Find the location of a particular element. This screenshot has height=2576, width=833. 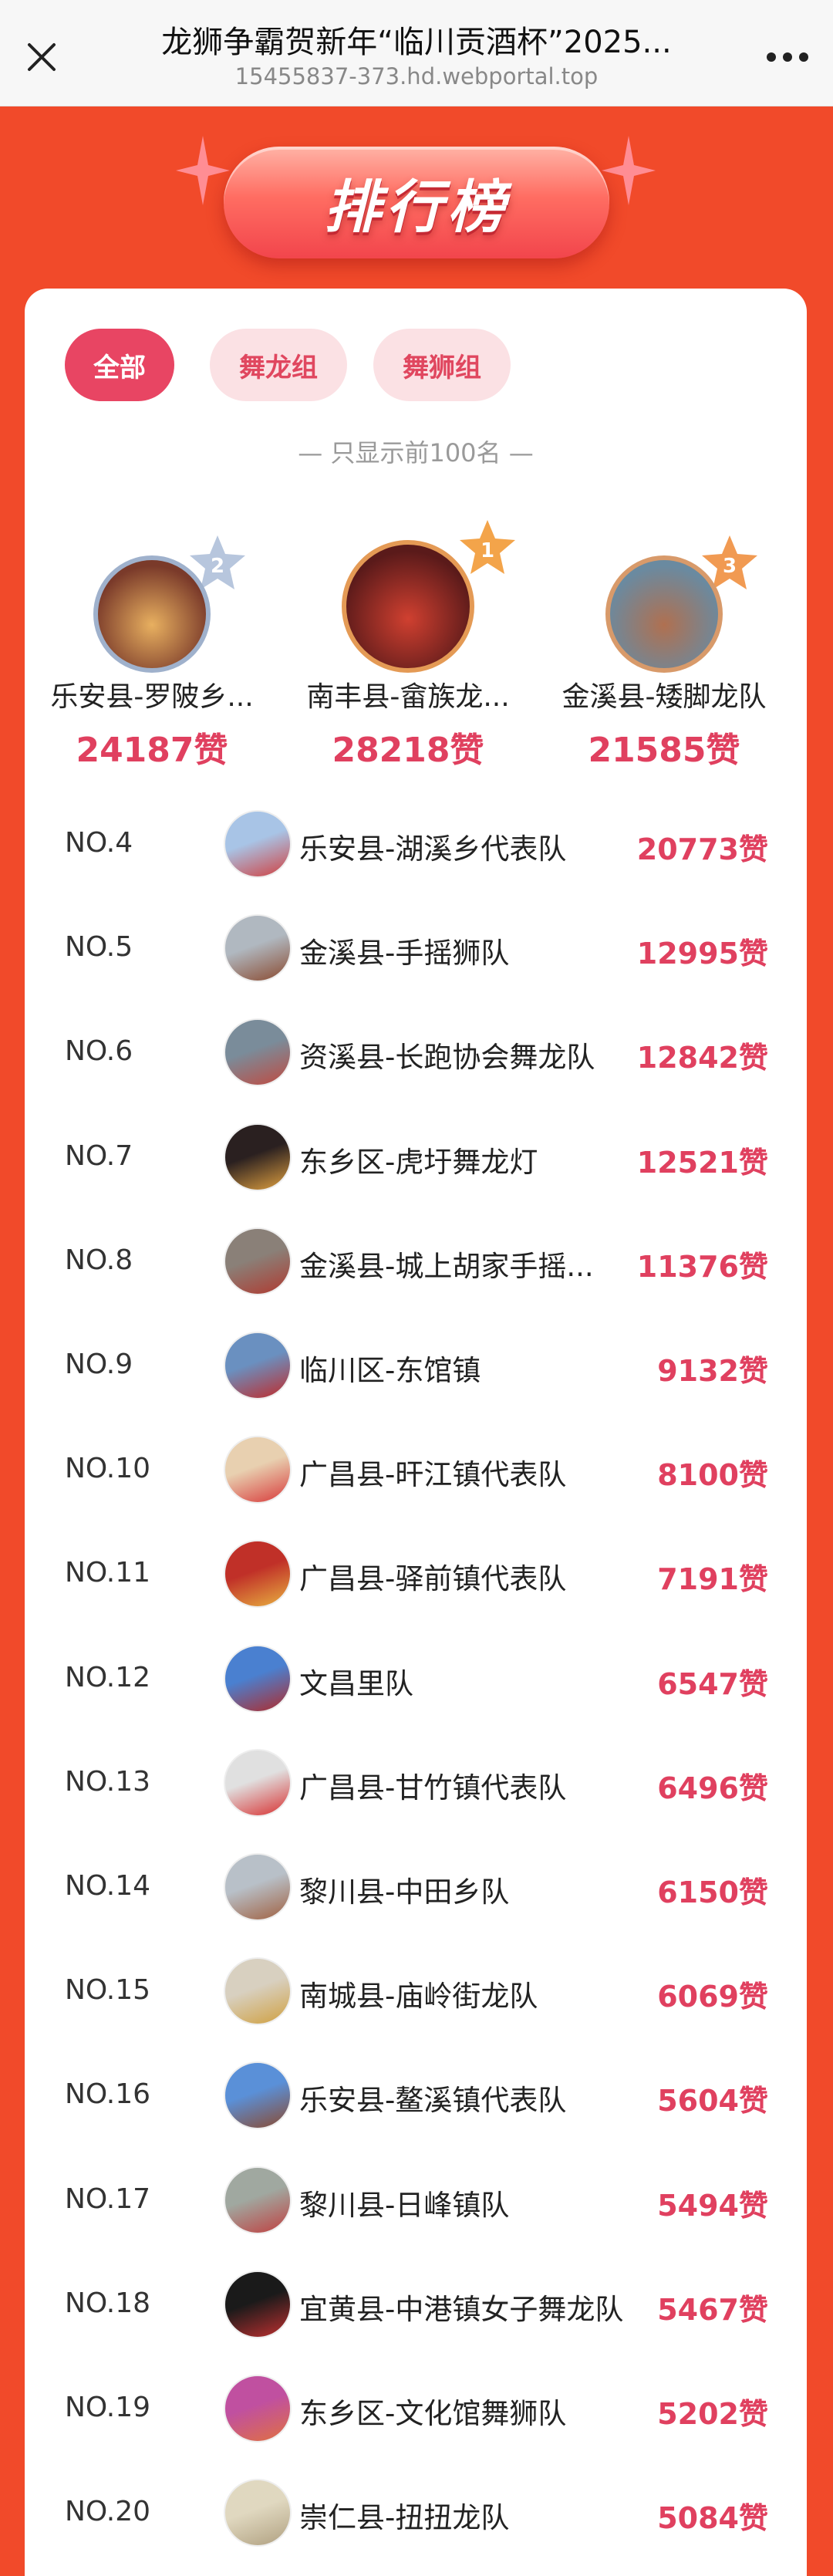

rank-number: NO.10 is located at coordinates (108, 1469).